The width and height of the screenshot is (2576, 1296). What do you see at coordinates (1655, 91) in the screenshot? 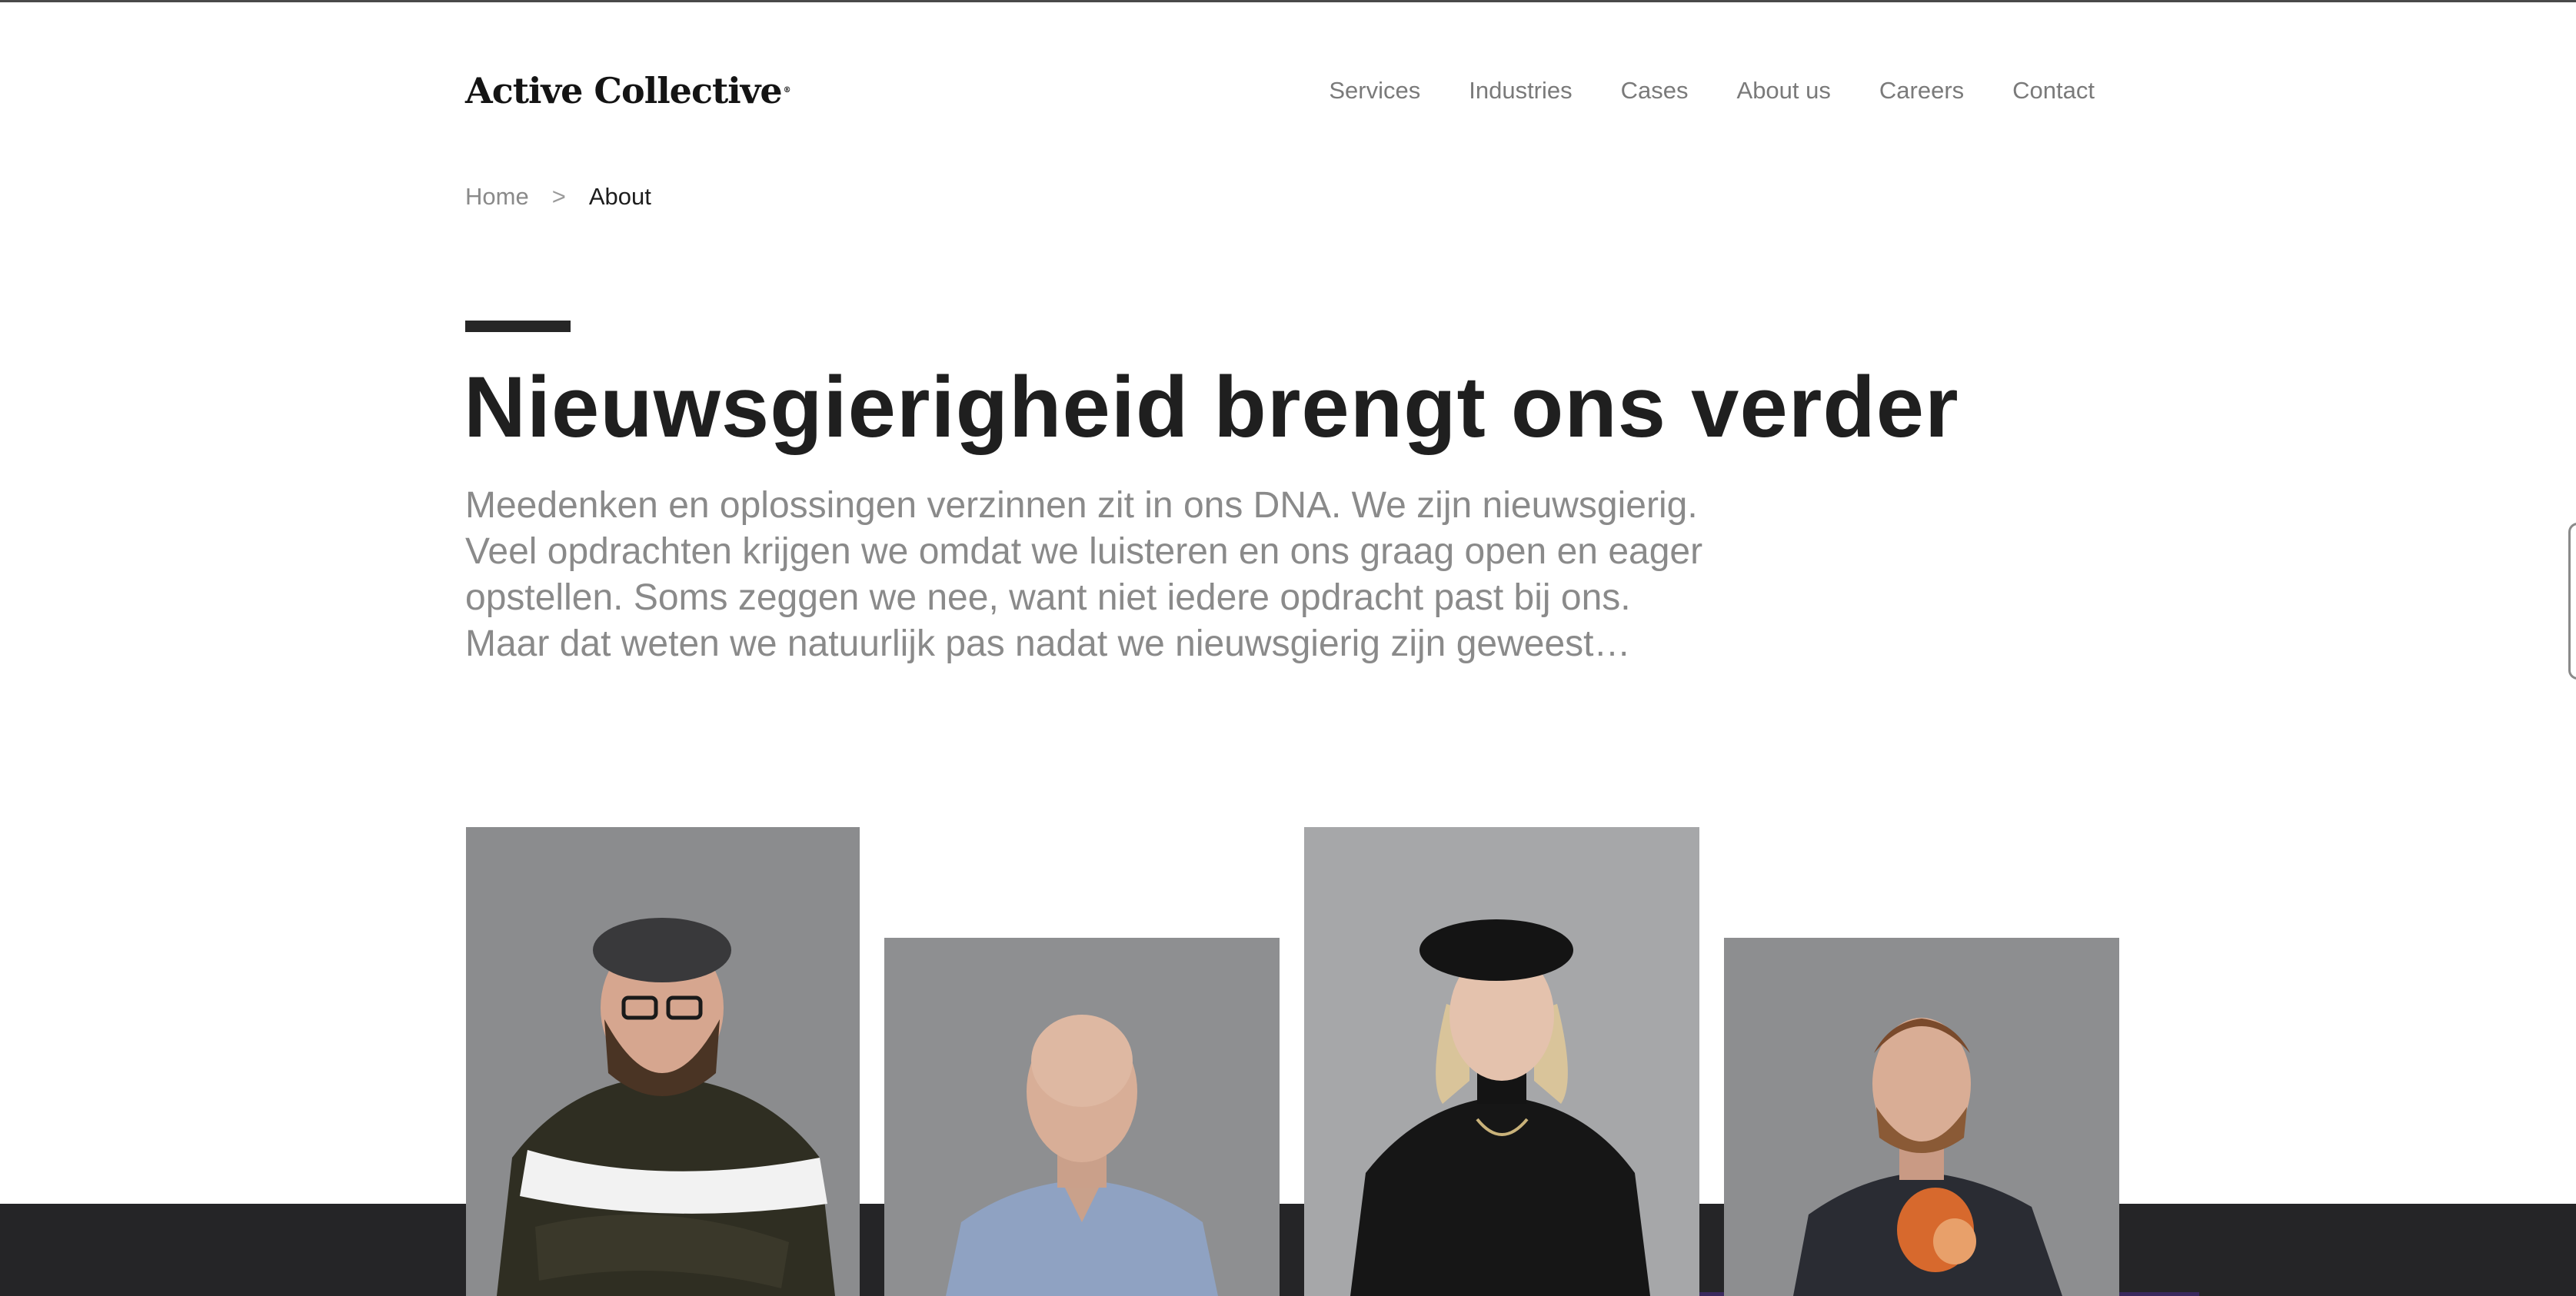
I see `nav-item-cases: Cases` at bounding box center [1655, 91].